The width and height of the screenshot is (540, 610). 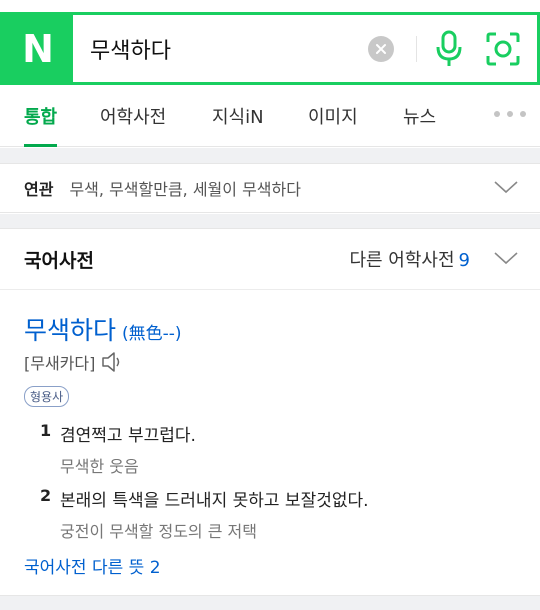 I want to click on related-searches: 연관 무색, 무색할만큼, 세월이 무색하다, so click(x=270, y=188).